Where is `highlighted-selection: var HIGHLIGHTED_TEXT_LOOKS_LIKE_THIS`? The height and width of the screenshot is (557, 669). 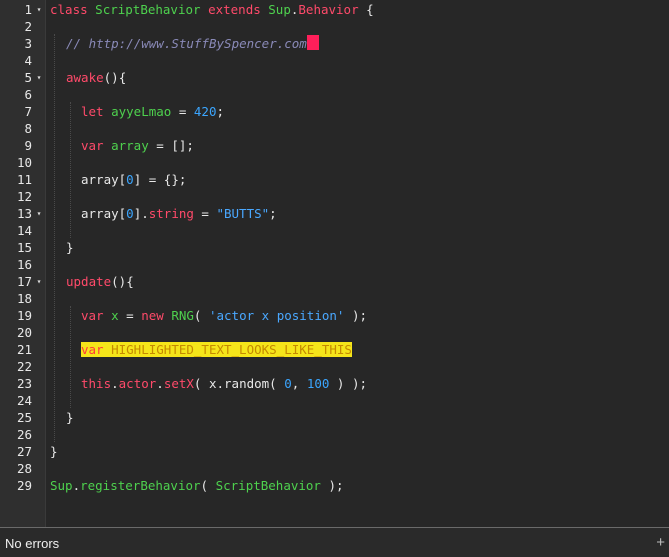 highlighted-selection: var HIGHLIGHTED_TEXT_LOOKS_LIKE_THIS is located at coordinates (216, 349).